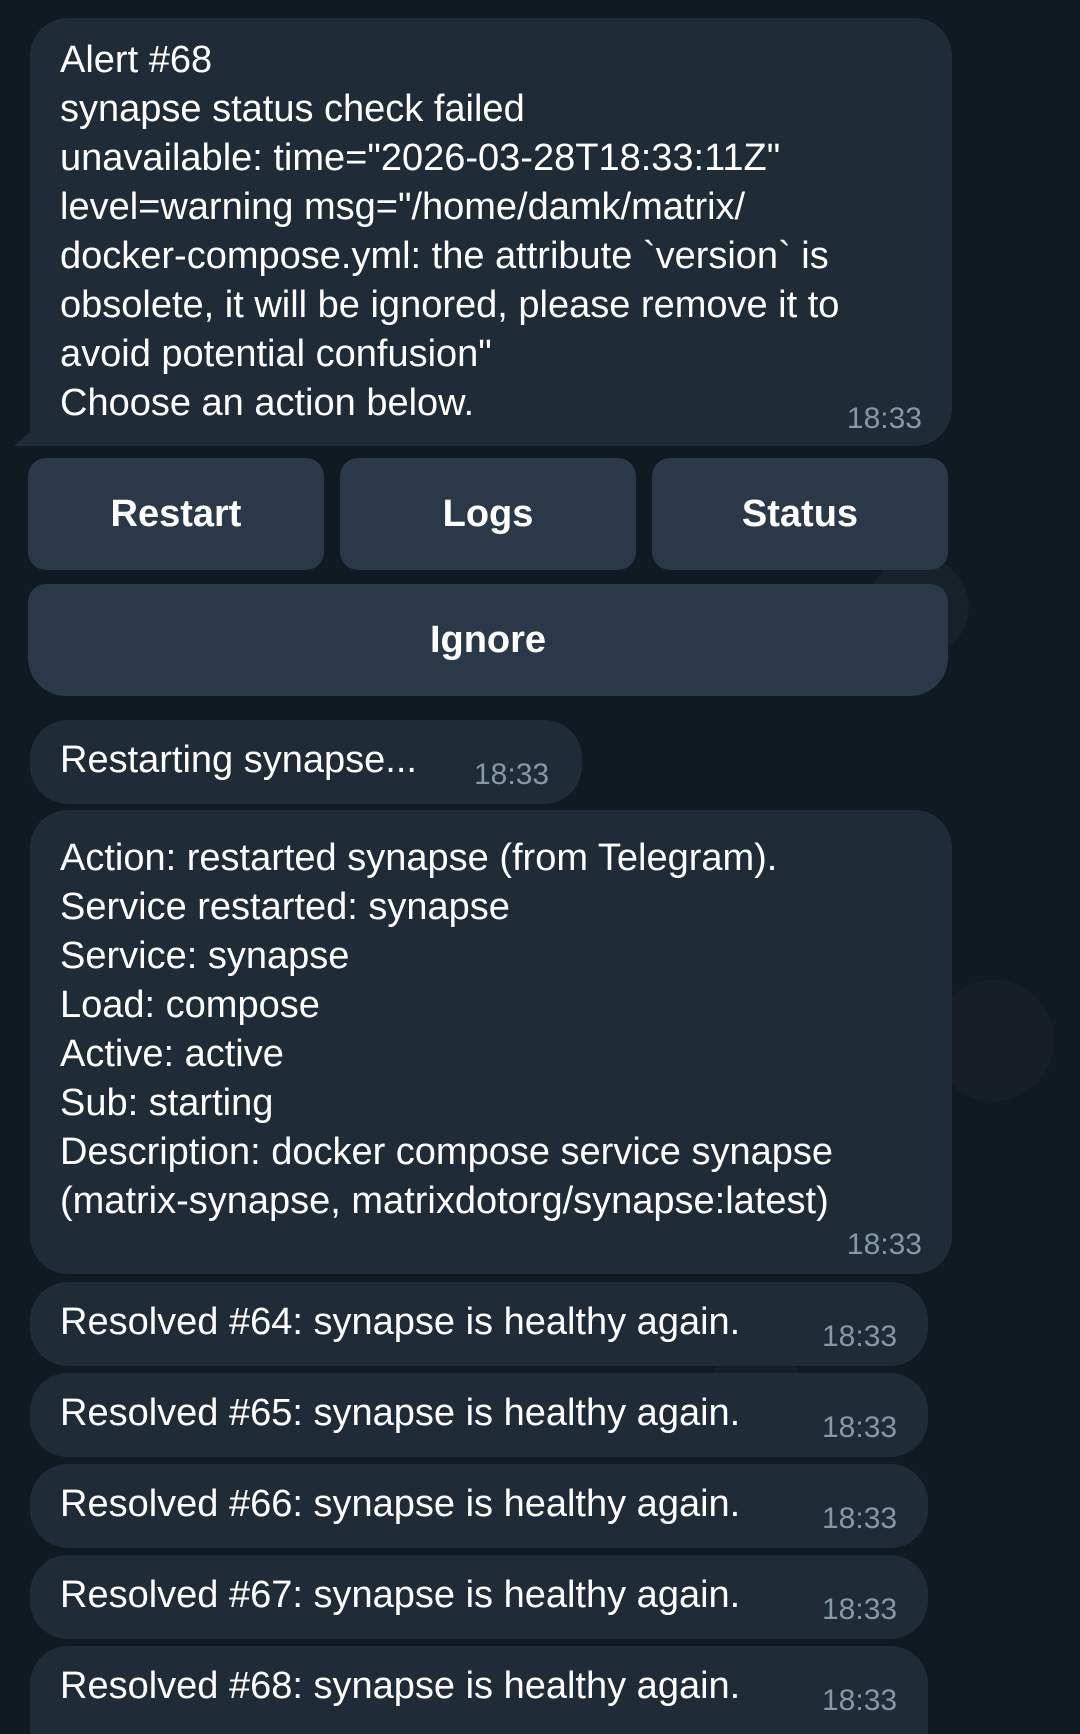 This screenshot has width=1080, height=1734. What do you see at coordinates (488, 514) in the screenshot?
I see `logs-button: Logs` at bounding box center [488, 514].